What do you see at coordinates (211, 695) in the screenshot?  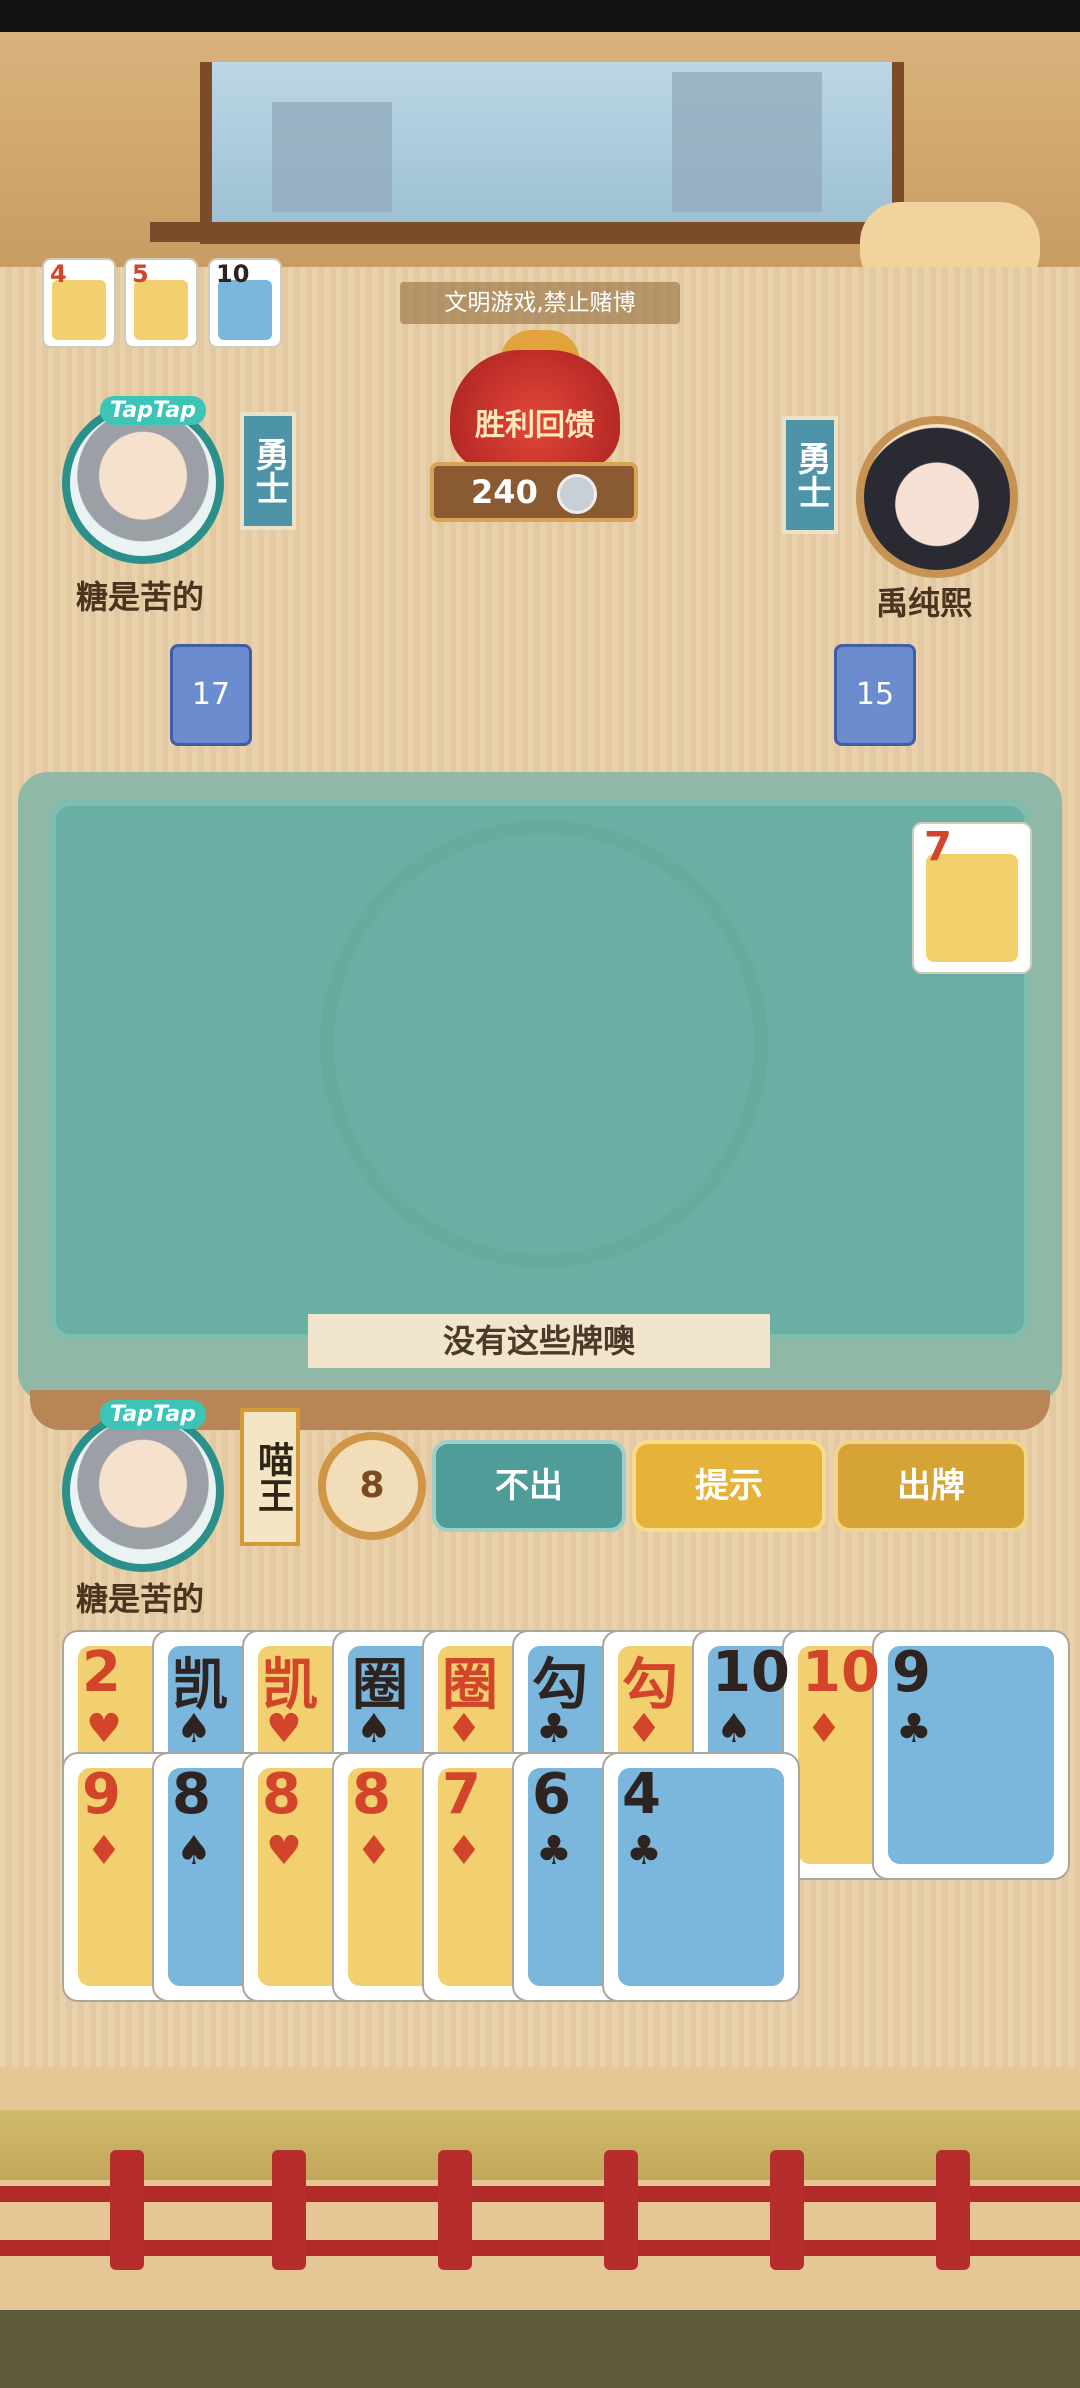 I see `cards-left-counter: 17` at bounding box center [211, 695].